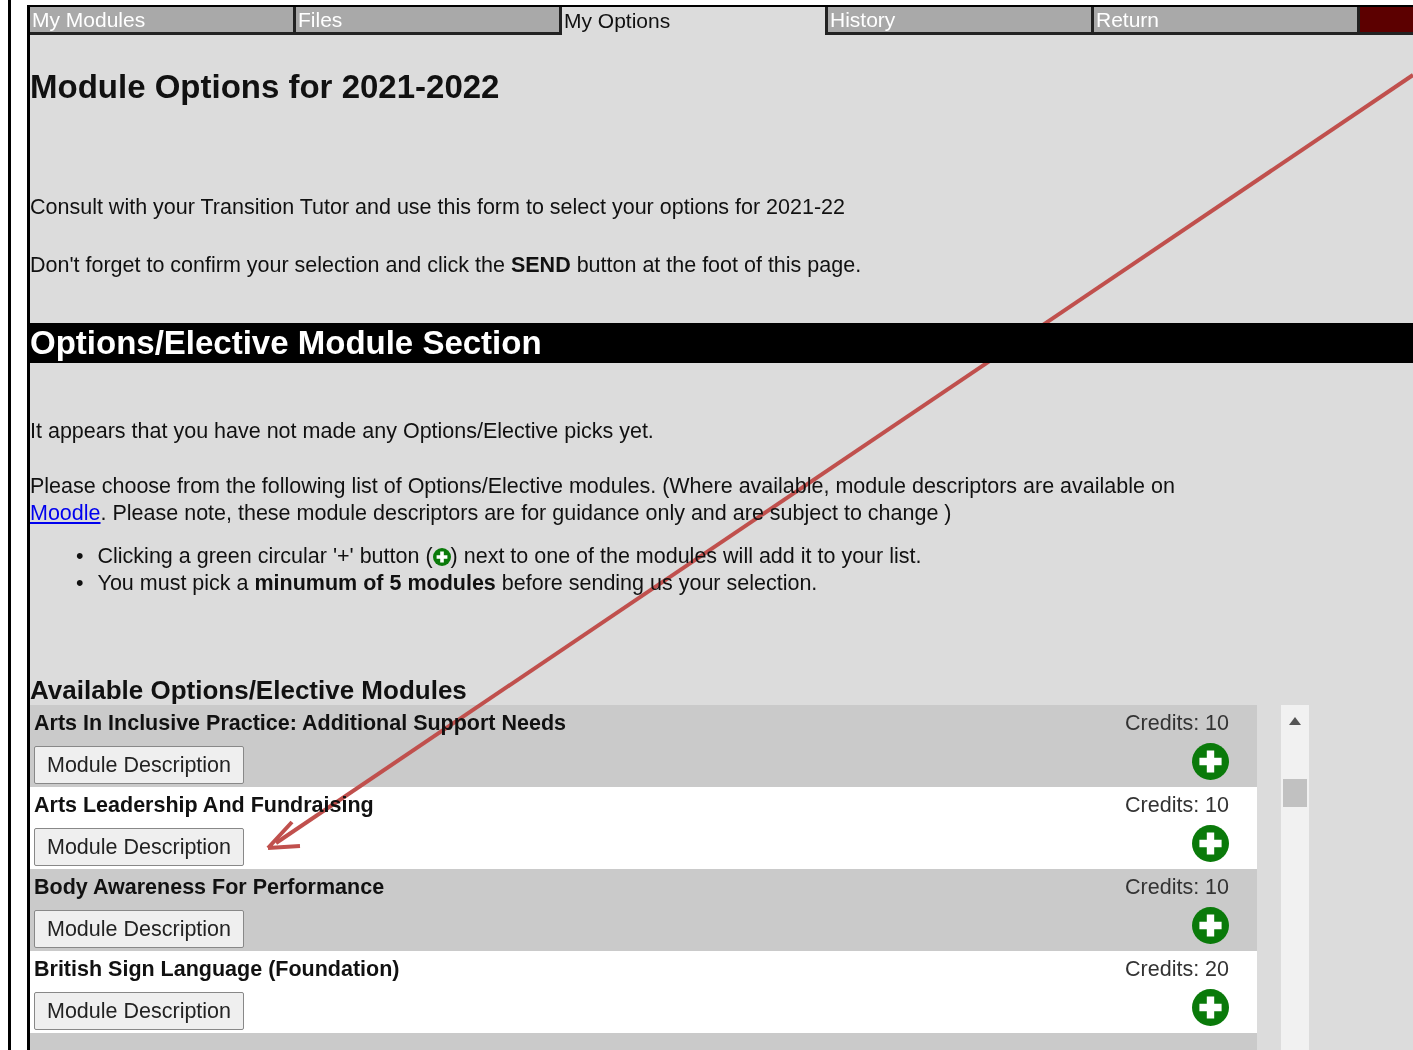  I want to click on credits-text: Credits: 20, so click(1177, 970).